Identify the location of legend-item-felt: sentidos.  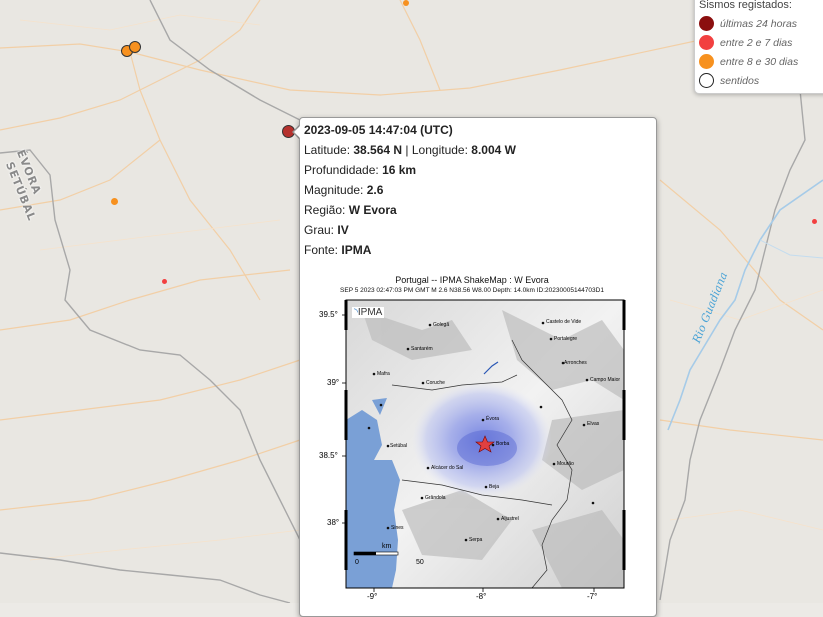
(761, 80).